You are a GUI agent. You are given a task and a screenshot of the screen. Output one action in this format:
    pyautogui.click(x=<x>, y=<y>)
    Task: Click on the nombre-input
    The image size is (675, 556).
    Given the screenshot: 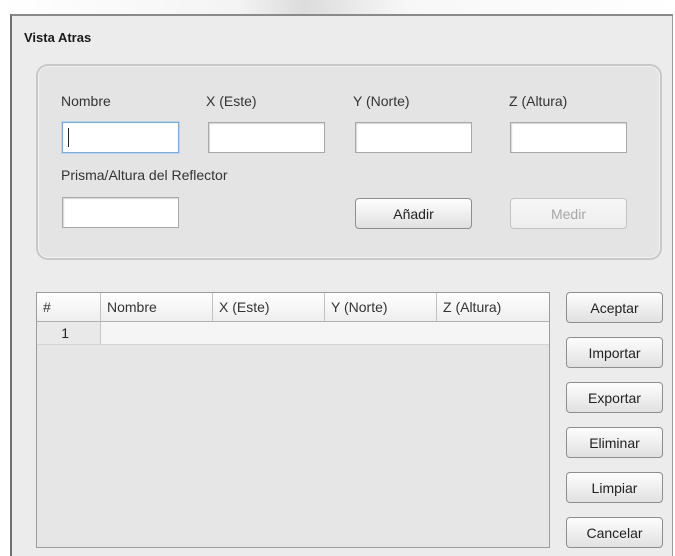 What is the action you would take?
    pyautogui.click(x=120, y=137)
    